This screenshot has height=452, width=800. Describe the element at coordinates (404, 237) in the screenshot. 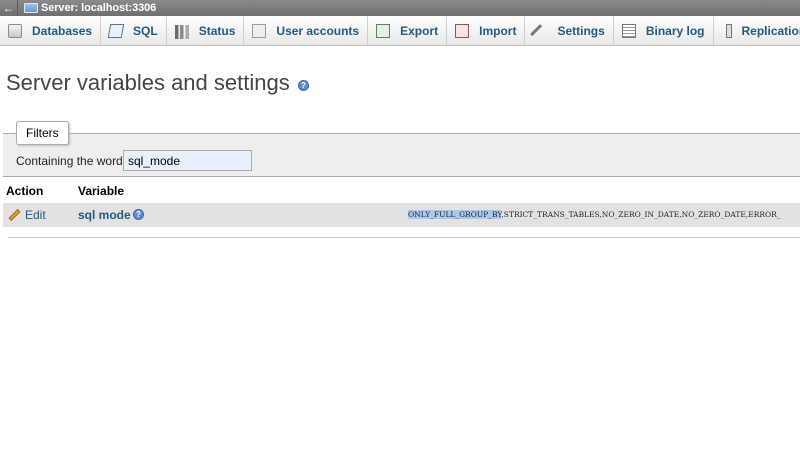

I see `divider` at that location.